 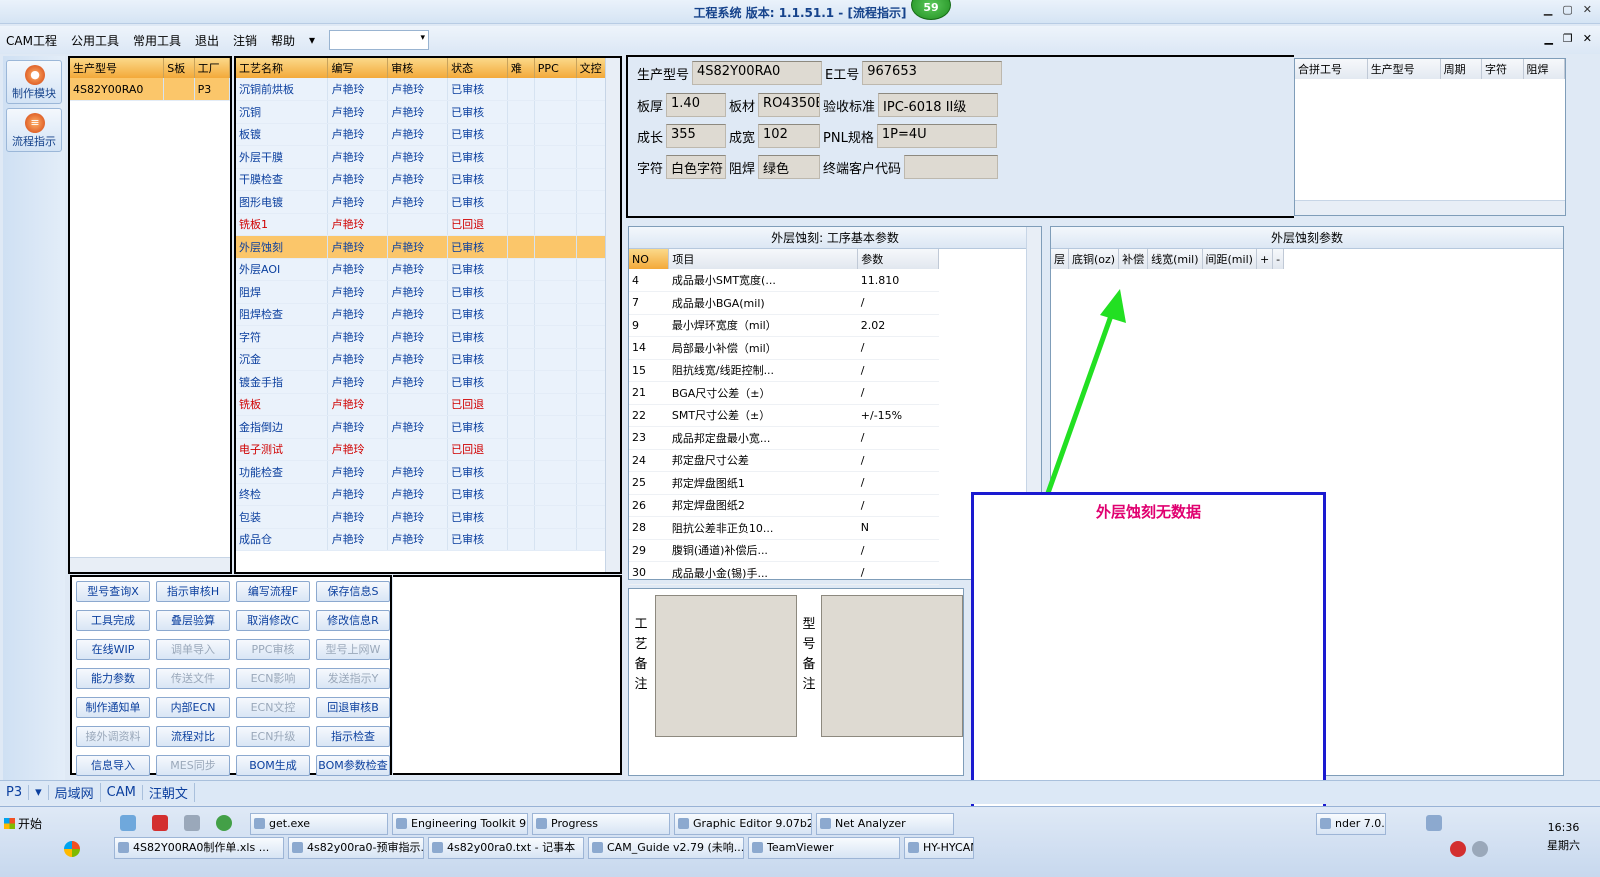 What do you see at coordinates (193, 591) in the screenshot?
I see `action-button: 指示审核H` at bounding box center [193, 591].